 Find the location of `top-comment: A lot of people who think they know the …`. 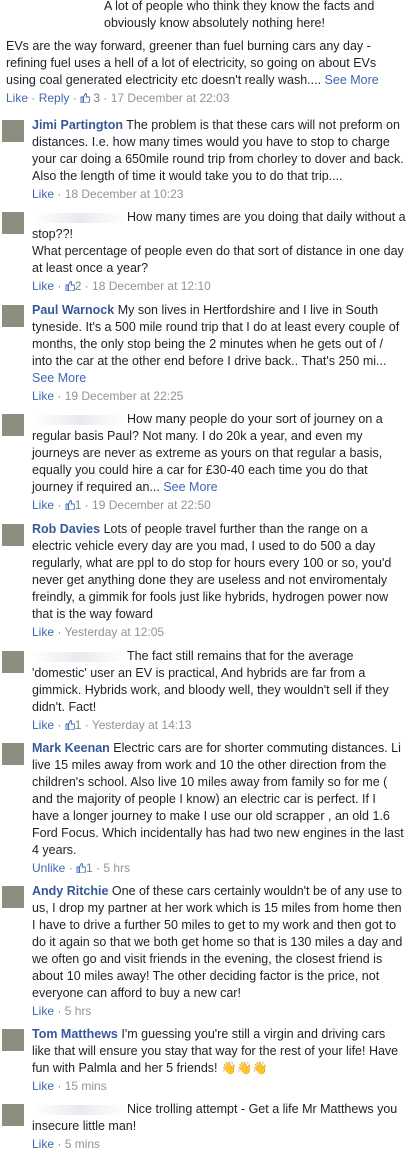

top-comment: A lot of people who think they know the … is located at coordinates (205, 53).